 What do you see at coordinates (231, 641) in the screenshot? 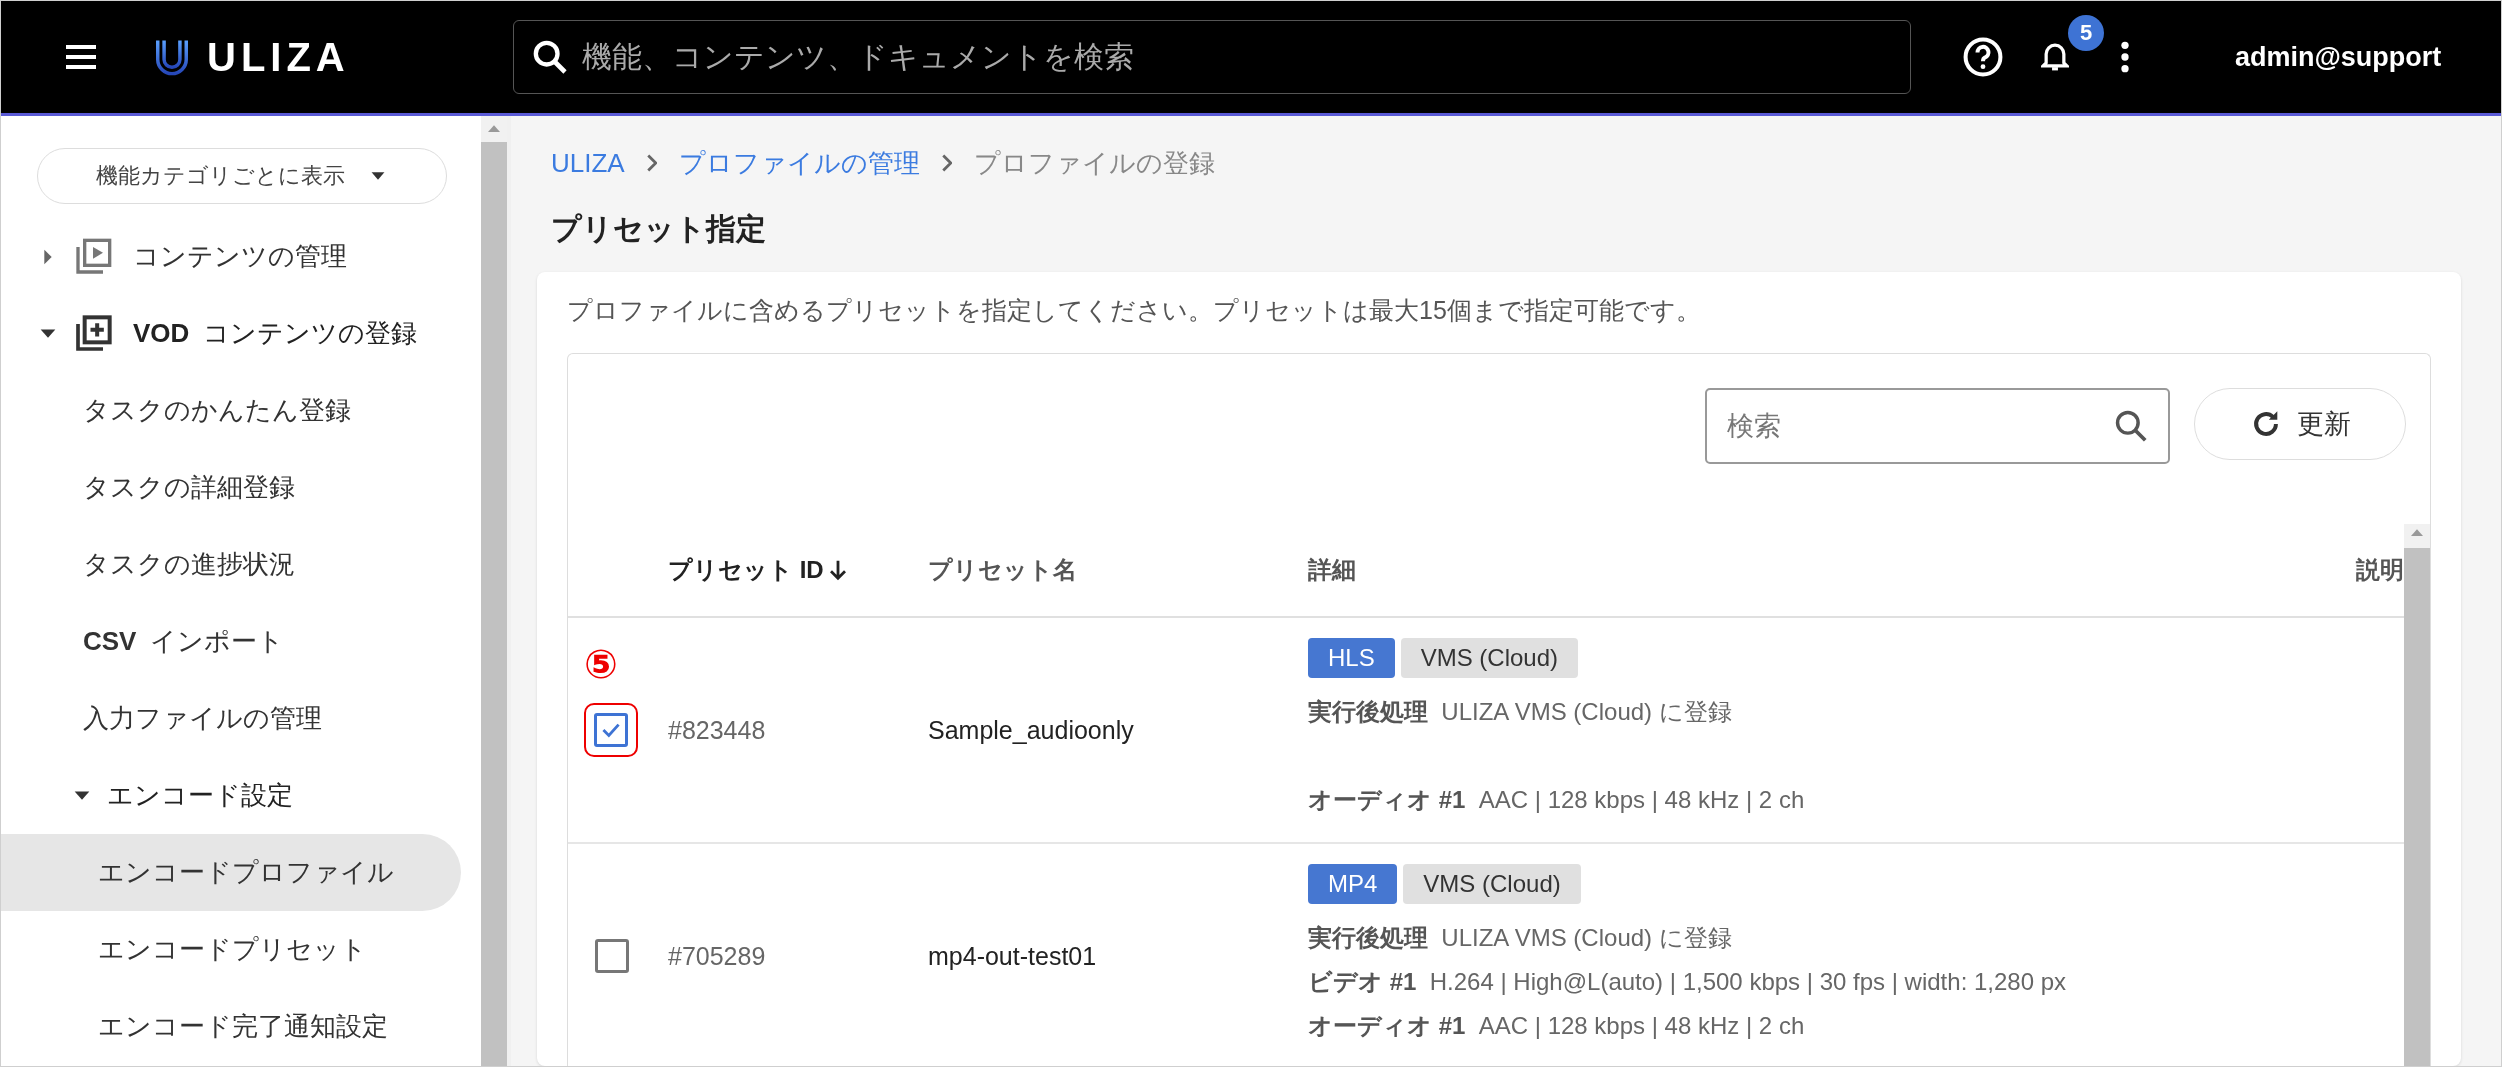
I see `nav-item: CSV インポート` at bounding box center [231, 641].